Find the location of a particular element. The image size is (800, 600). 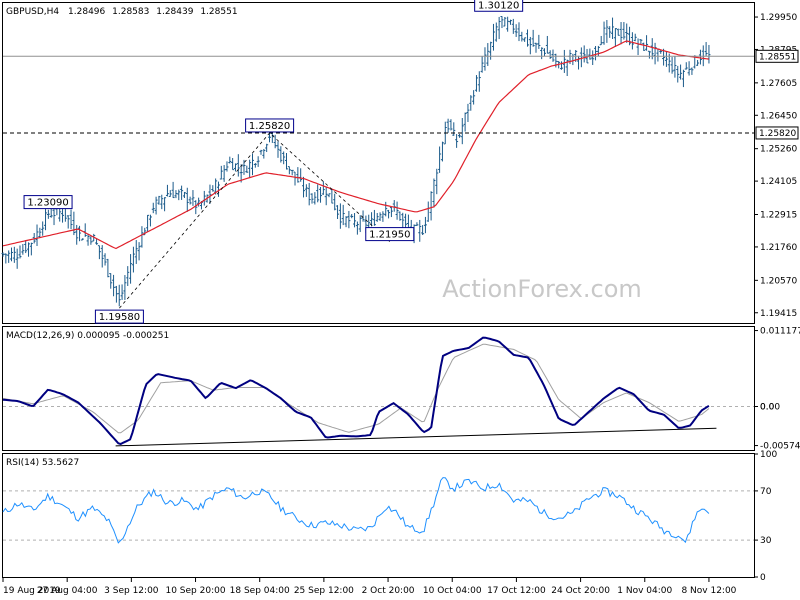

annotation-label: 1.19580 is located at coordinates (119, 316).